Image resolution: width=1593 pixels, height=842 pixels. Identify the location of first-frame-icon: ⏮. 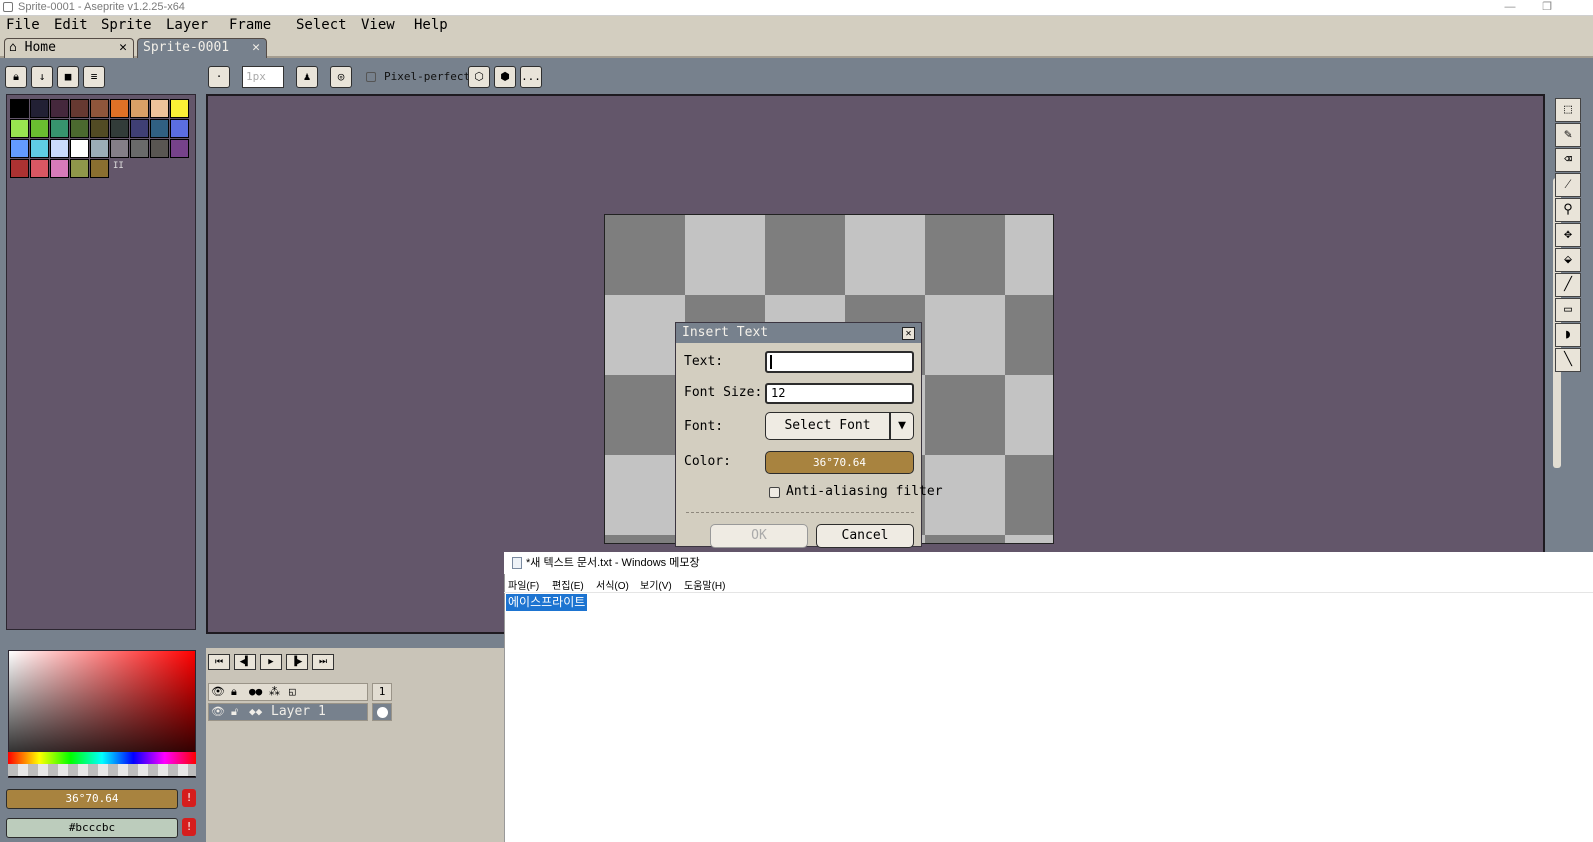
(219, 662).